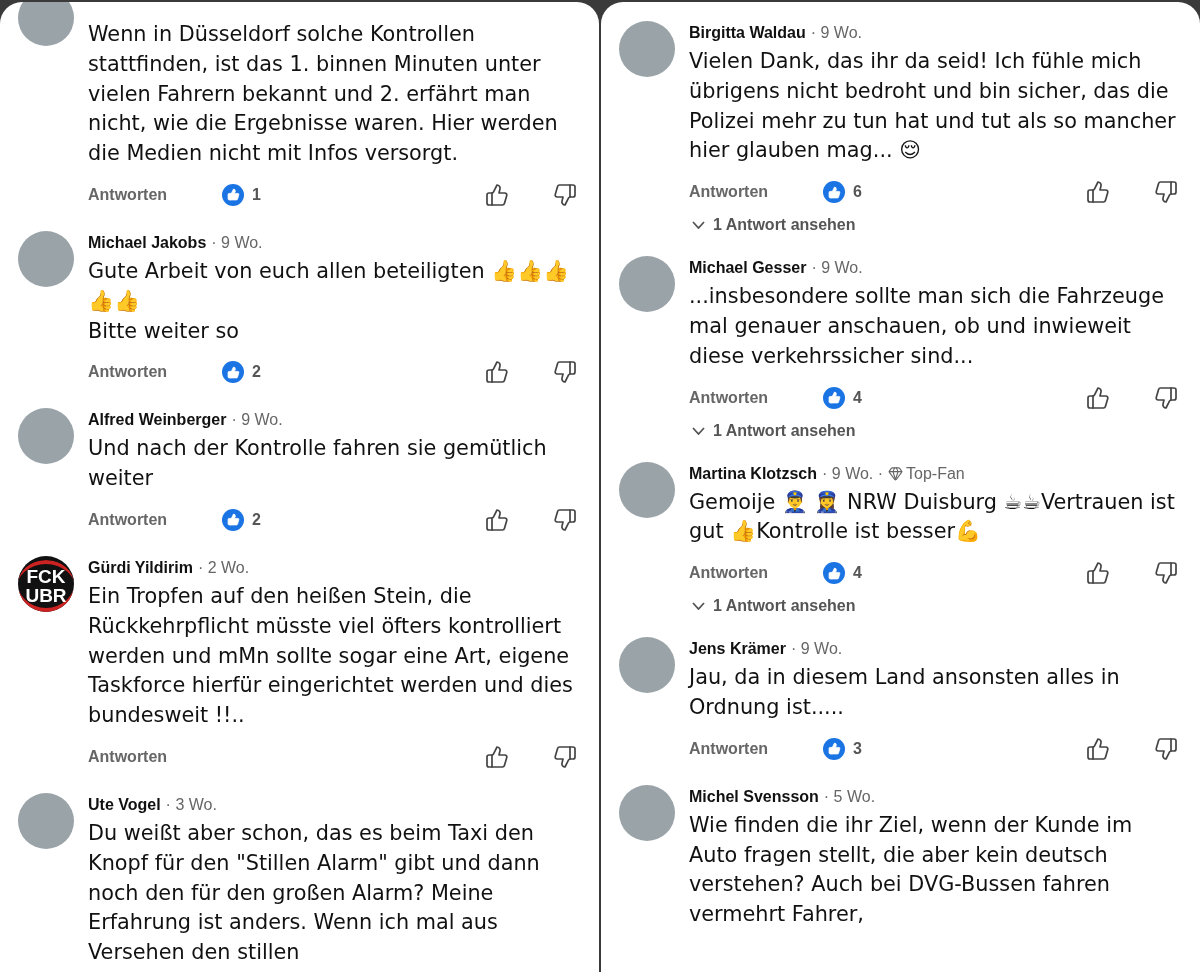 The width and height of the screenshot is (1200, 972). I want to click on author-name: Ute Vogel, so click(124, 804).